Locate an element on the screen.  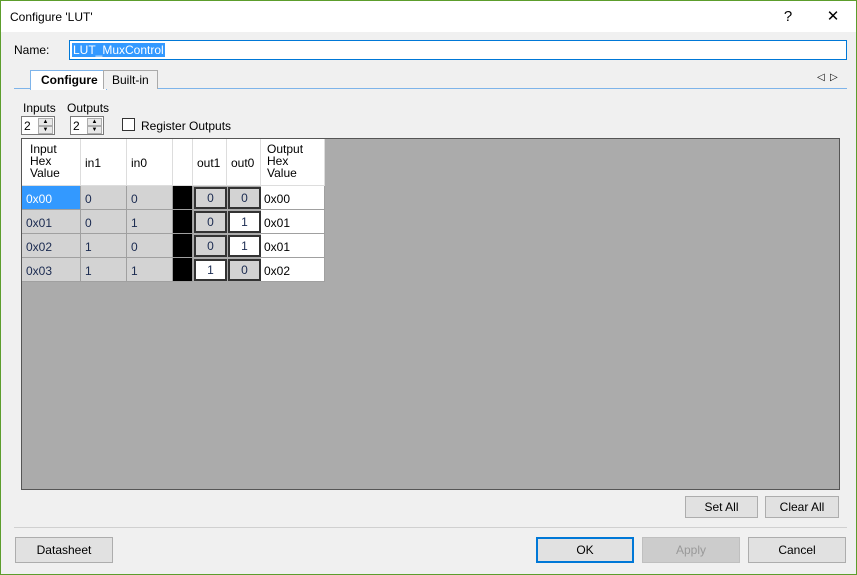
header-input-hex: Input Hex Value is located at coordinates (51, 162).